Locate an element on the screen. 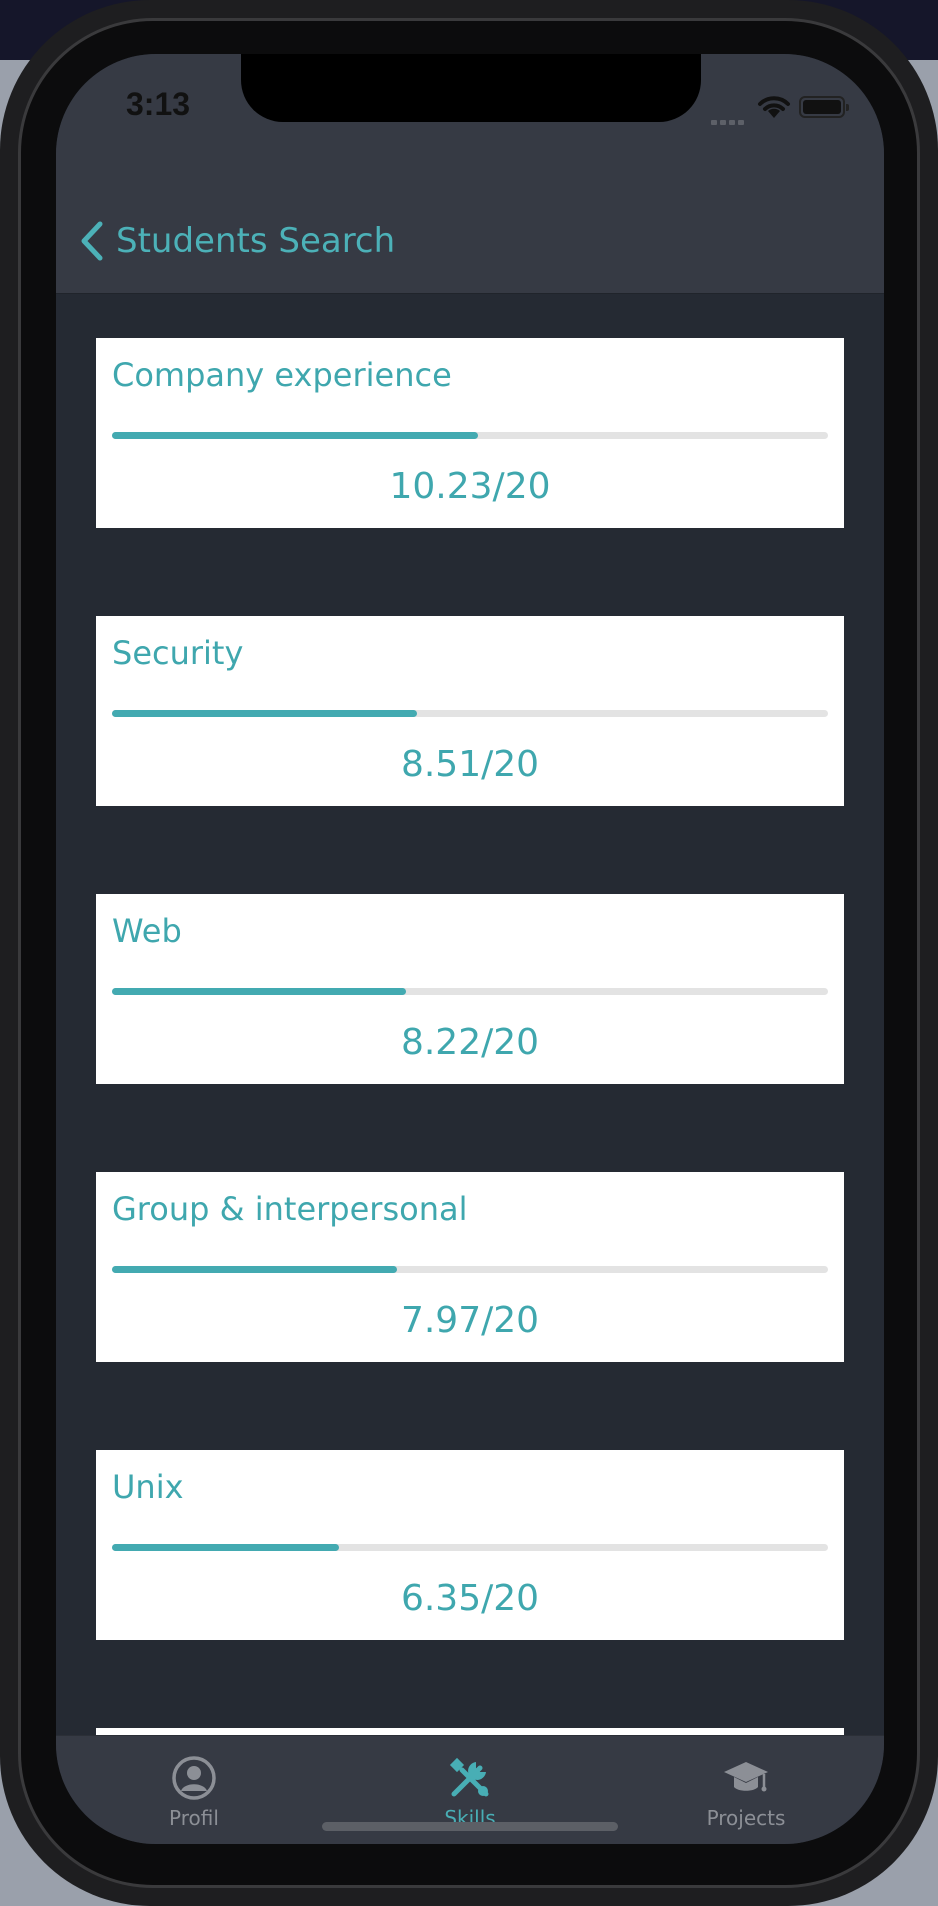 The image size is (938, 1906). tab-skills: Skills is located at coordinates (470, 1792).